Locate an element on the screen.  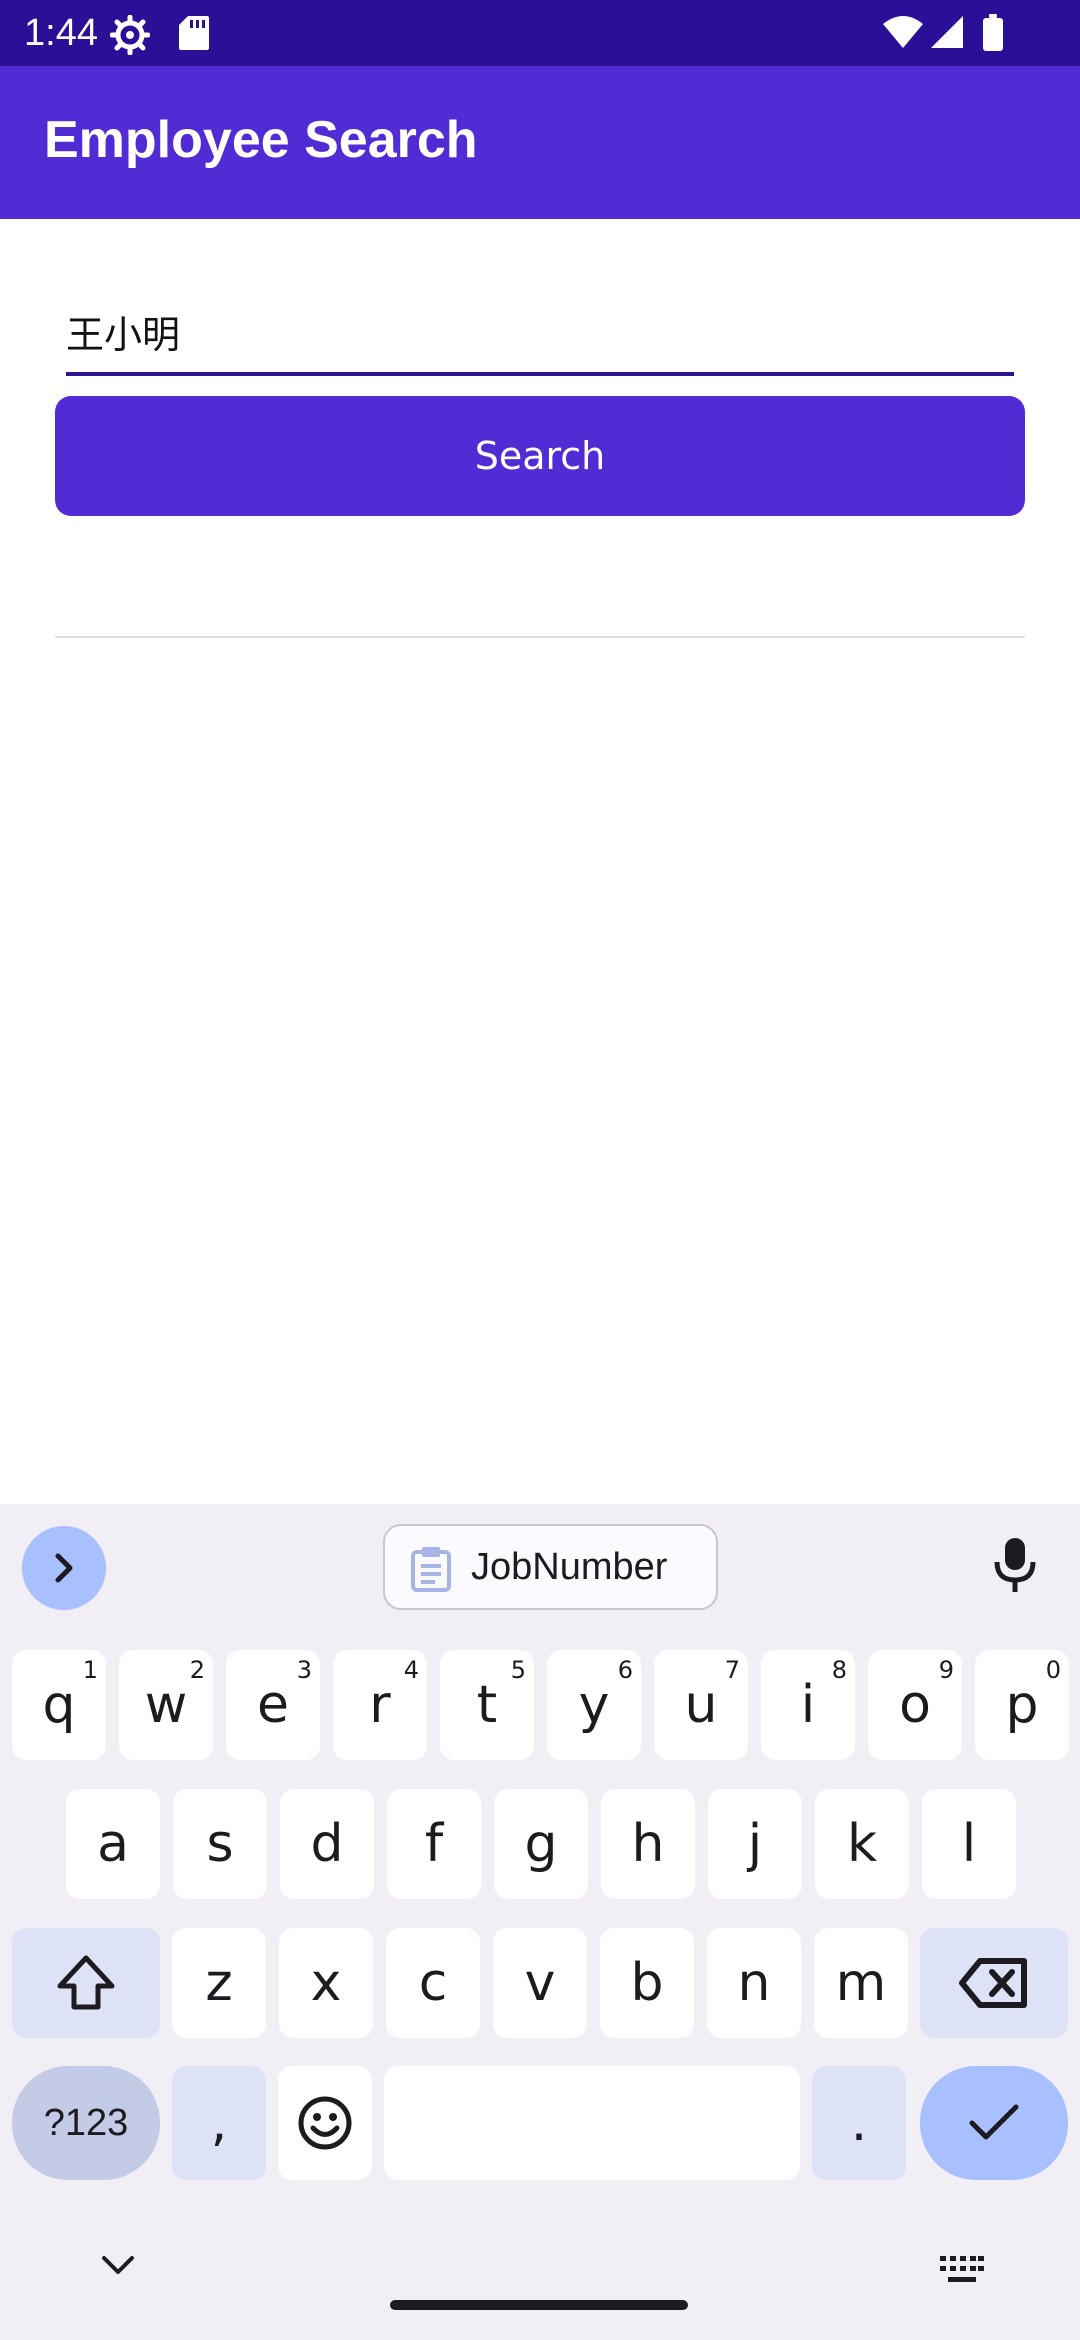
backspace-key is located at coordinates (994, 1983).